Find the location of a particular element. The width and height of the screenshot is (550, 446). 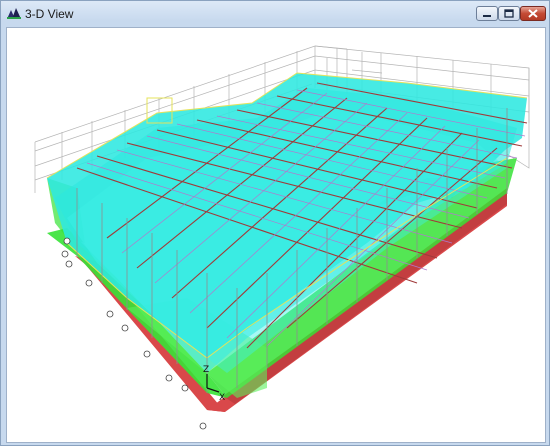

axis-label-x: X is located at coordinates (222, 398).